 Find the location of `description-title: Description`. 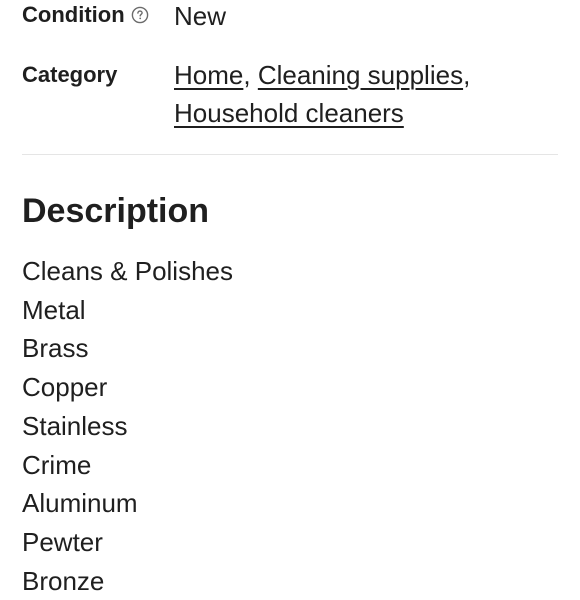

description-title: Description is located at coordinates (116, 211).